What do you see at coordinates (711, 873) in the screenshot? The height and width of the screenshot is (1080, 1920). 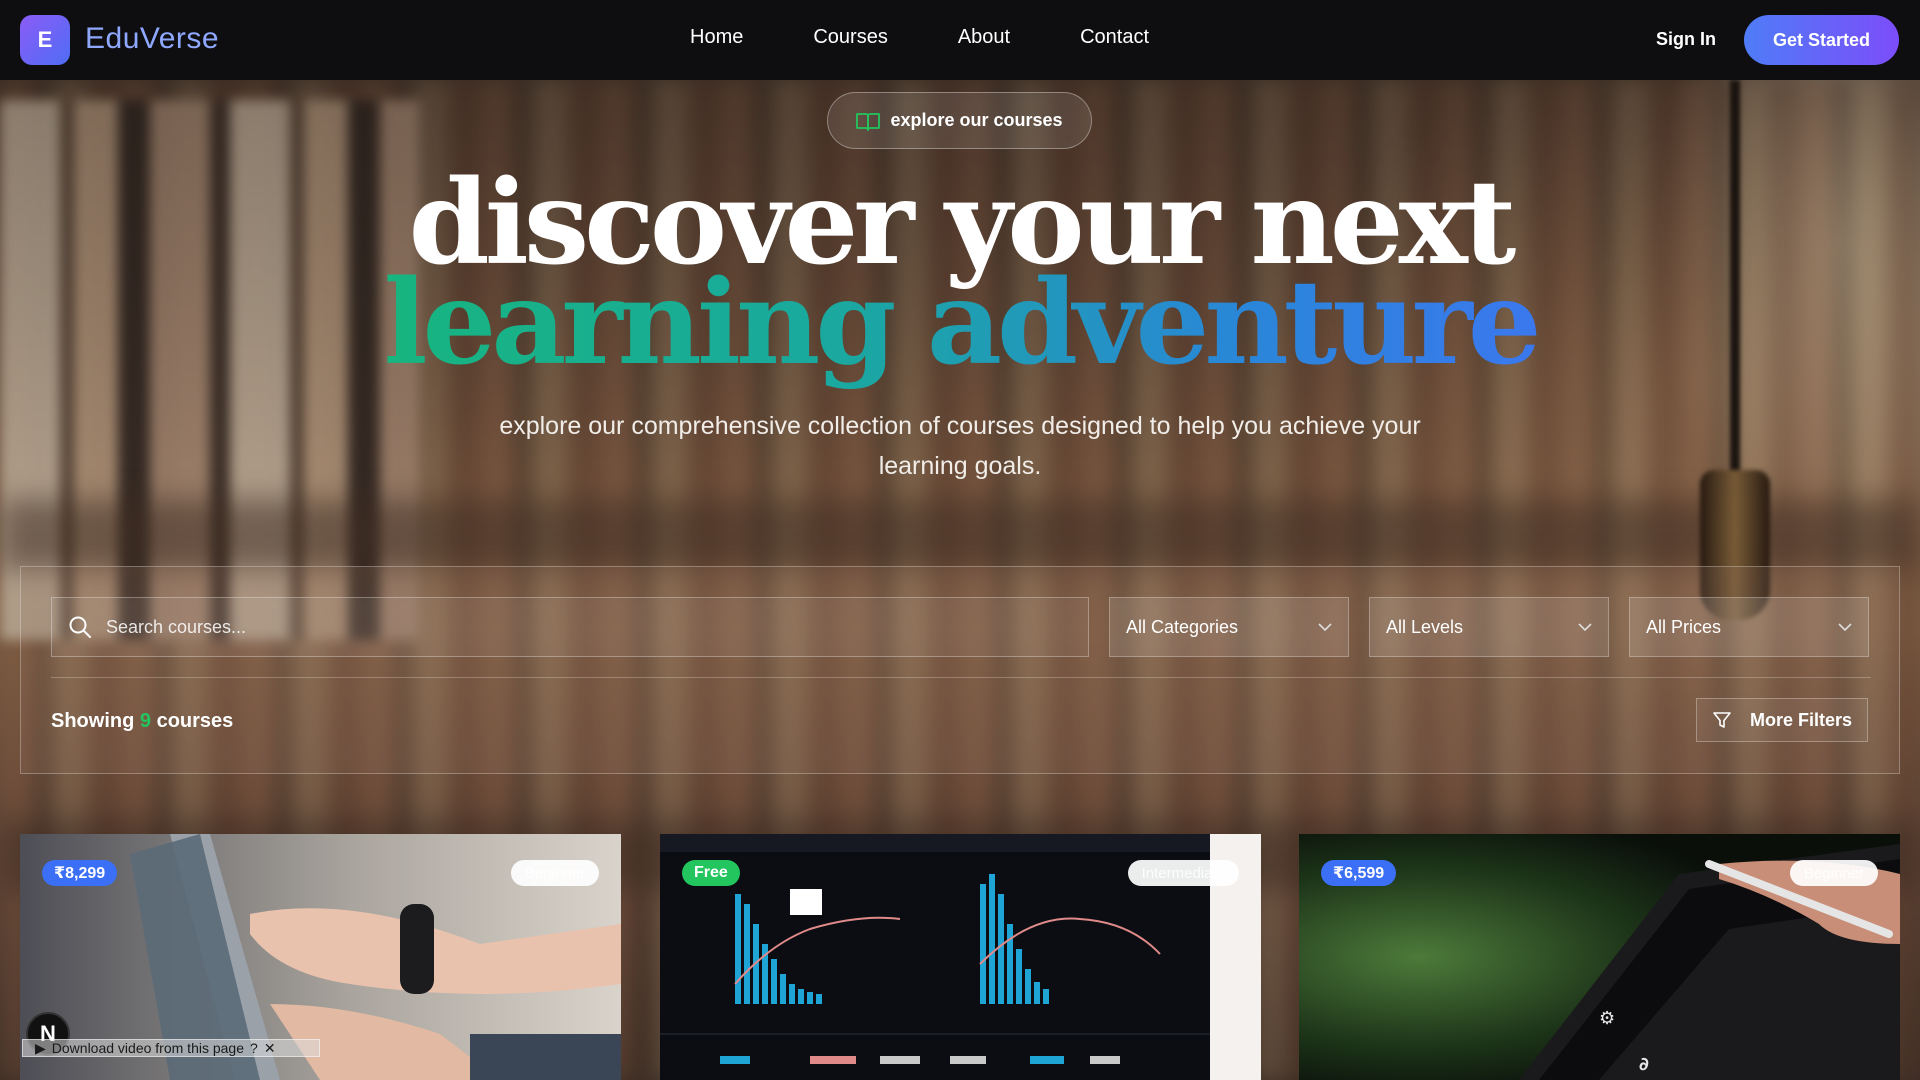 I see `price-badge: Free` at bounding box center [711, 873].